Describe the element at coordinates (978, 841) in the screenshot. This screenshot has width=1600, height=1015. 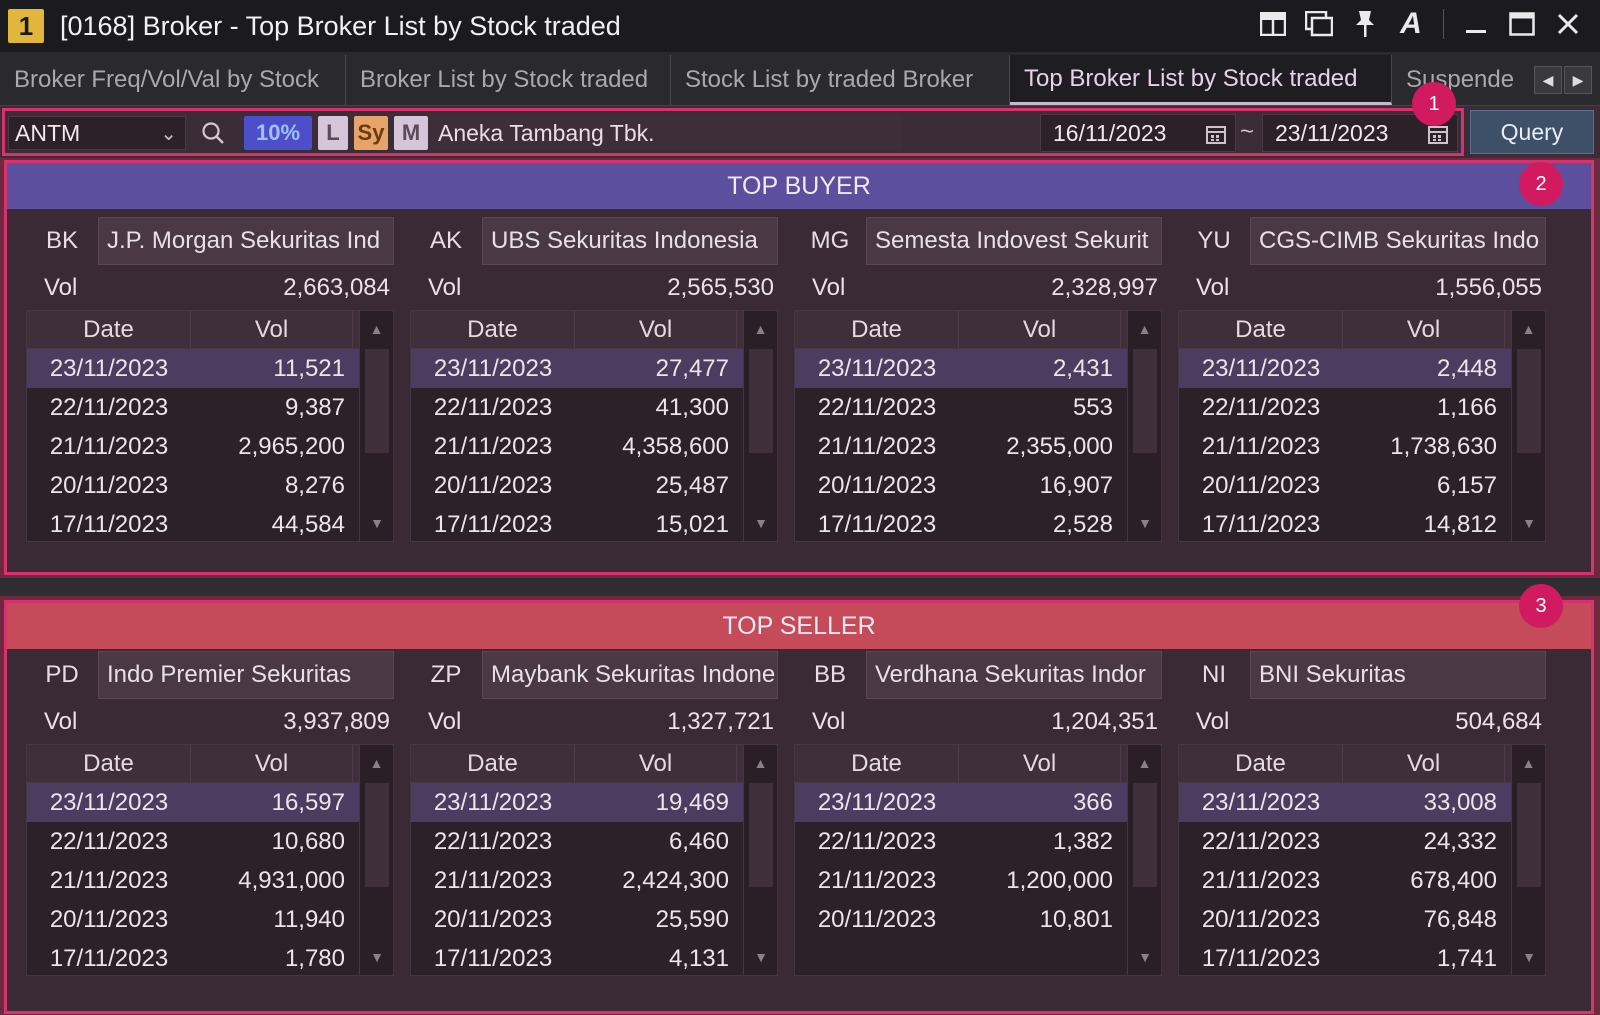
I see `table-row: 22/11/2023 1,382` at that location.